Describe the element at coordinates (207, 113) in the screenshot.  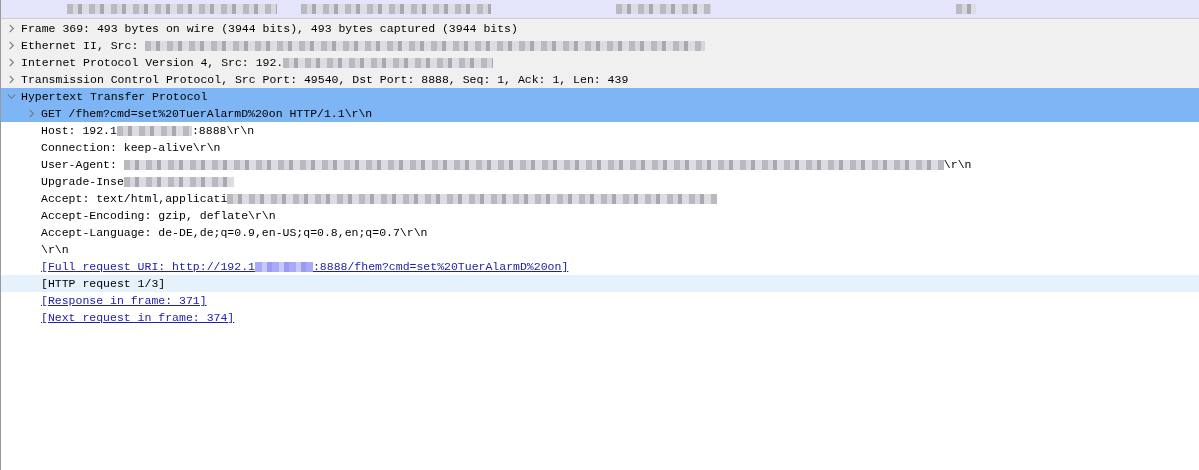
I see `tree-item-label: GET /fhem?cmd=set%20TuerAlarmD%20on HTTP/1.1\r\n` at that location.